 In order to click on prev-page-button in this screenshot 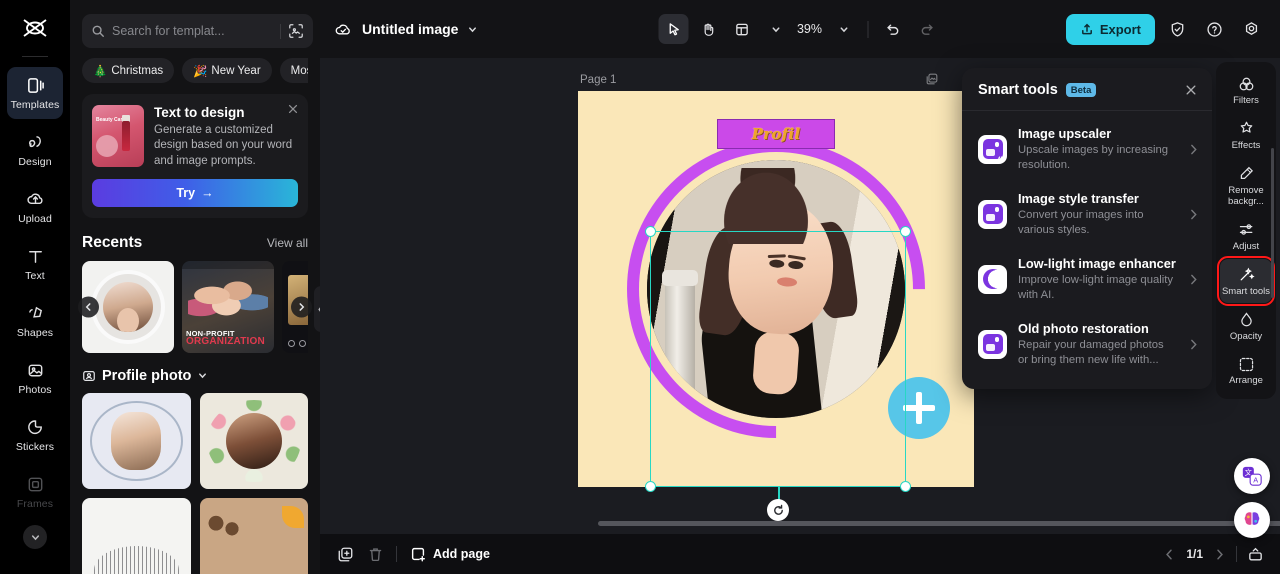, I will do `click(1169, 554)`.